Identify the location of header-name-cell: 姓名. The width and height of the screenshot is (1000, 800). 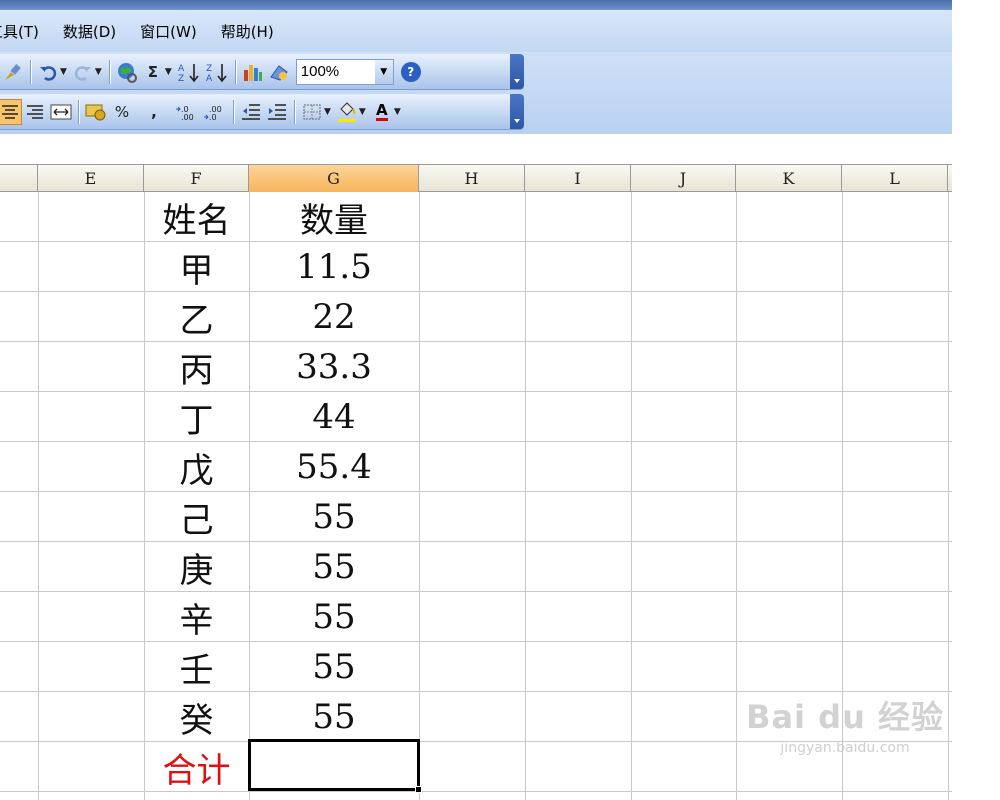
(196, 217).